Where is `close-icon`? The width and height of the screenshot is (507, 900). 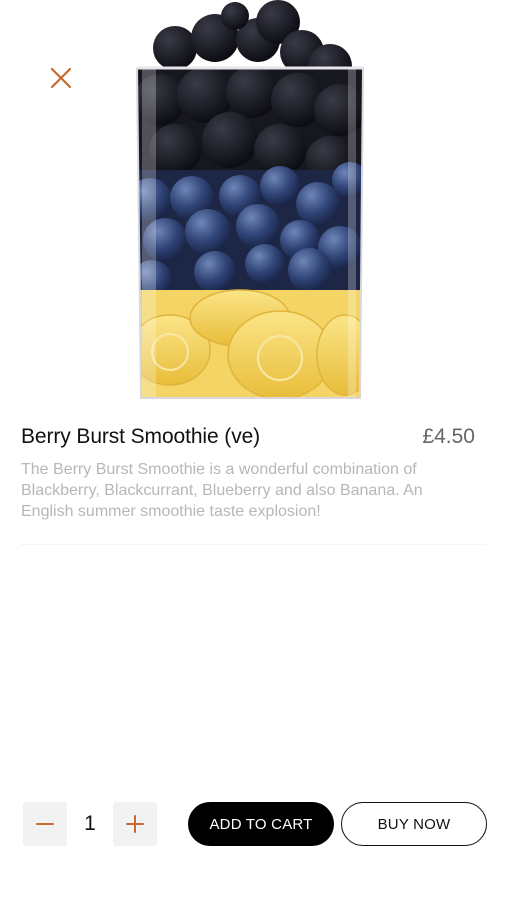
close-icon is located at coordinates (61, 78).